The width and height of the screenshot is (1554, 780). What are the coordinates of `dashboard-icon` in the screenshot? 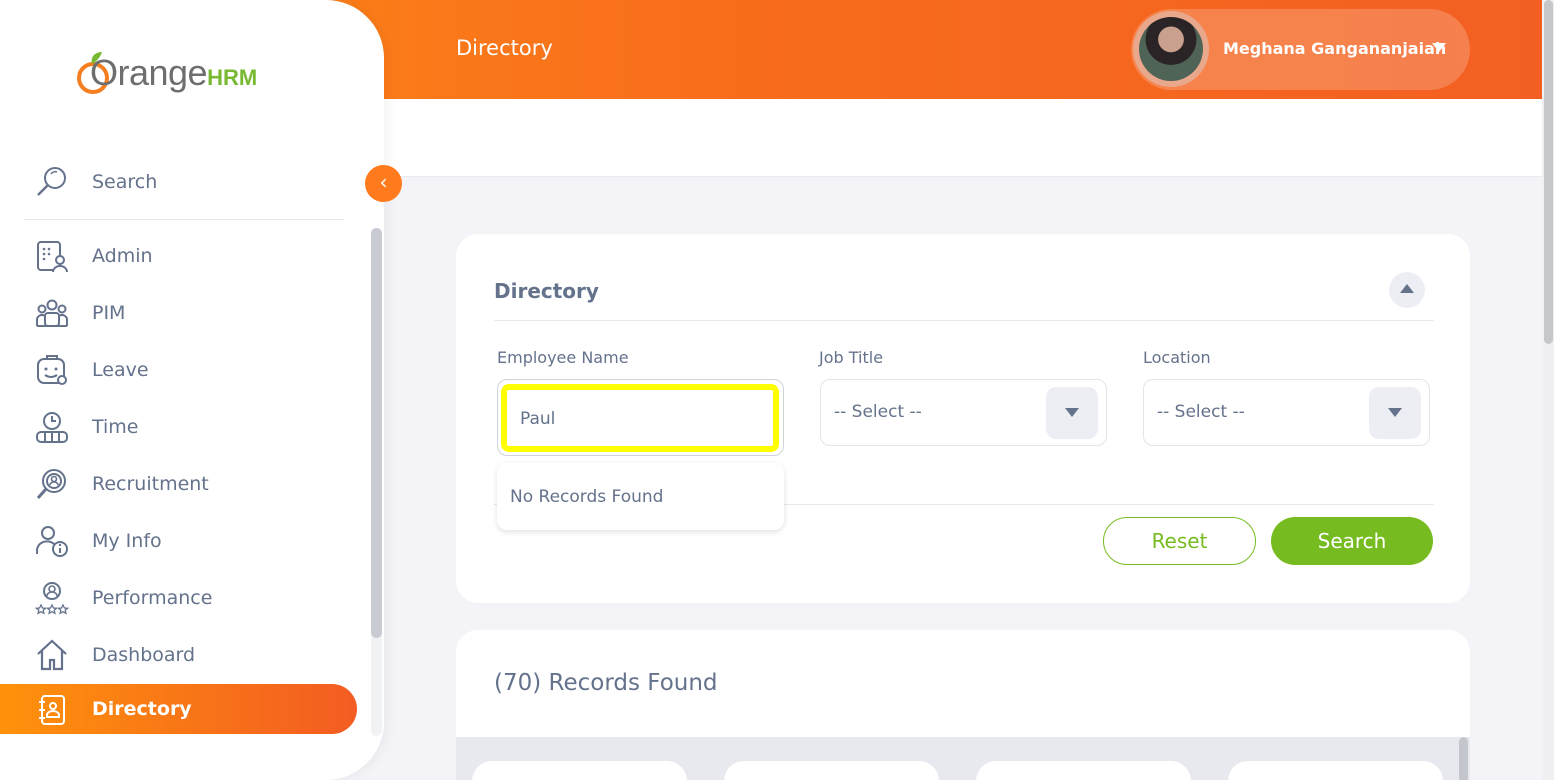 It's located at (52, 655).